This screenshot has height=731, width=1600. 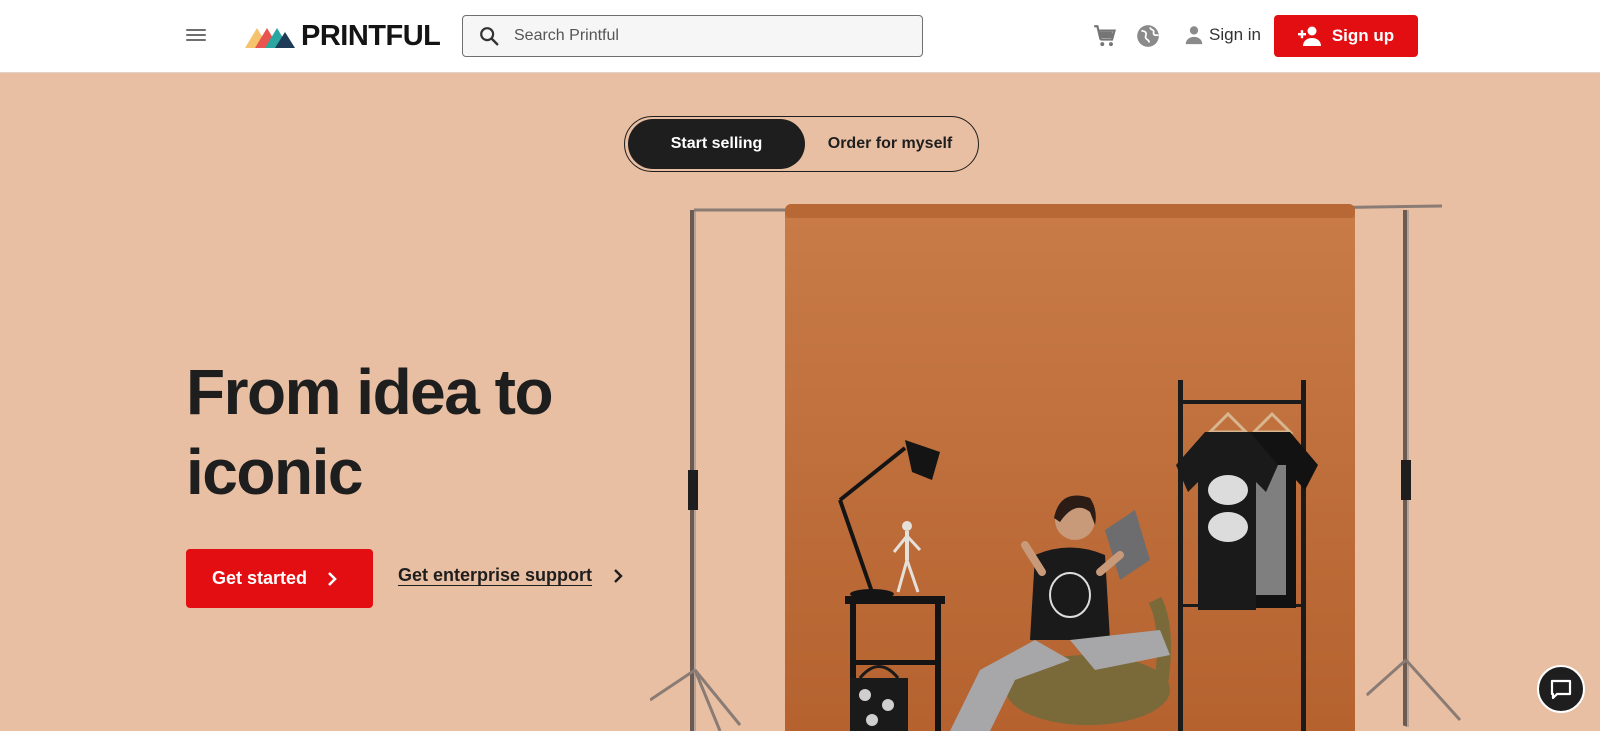 What do you see at coordinates (198, 36) in the screenshot?
I see `menu-icon` at bounding box center [198, 36].